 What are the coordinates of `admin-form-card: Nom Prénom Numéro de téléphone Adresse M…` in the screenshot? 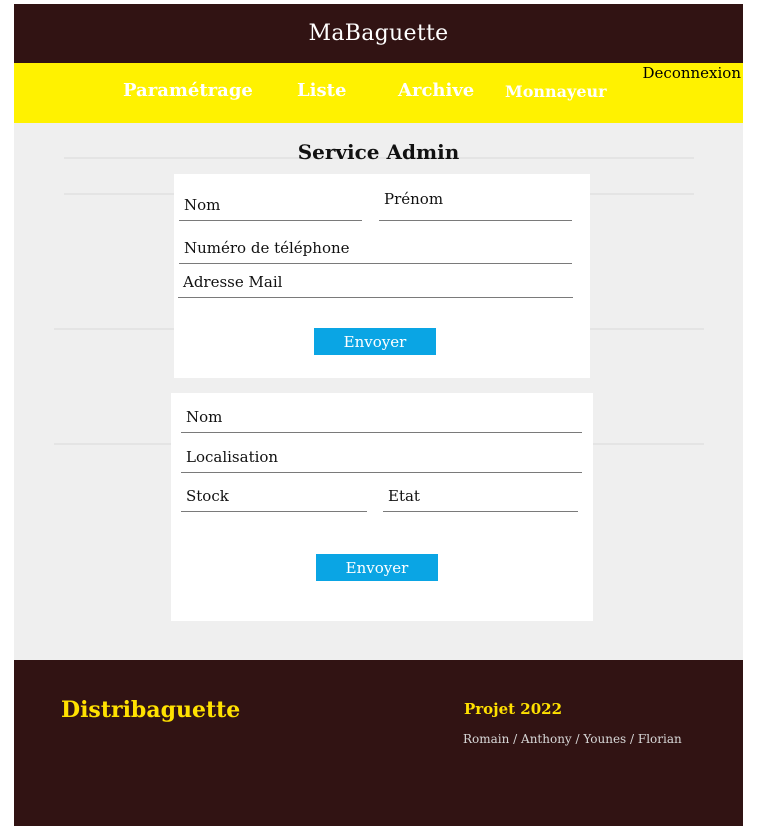 It's located at (382, 276).